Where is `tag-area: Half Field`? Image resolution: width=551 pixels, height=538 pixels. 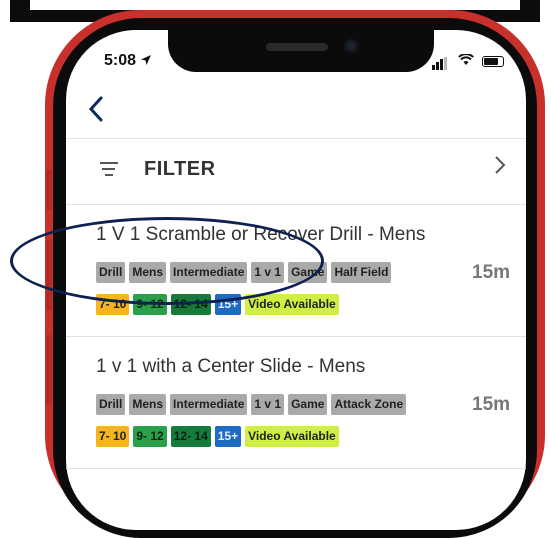
tag-area: Half Field is located at coordinates (361, 272).